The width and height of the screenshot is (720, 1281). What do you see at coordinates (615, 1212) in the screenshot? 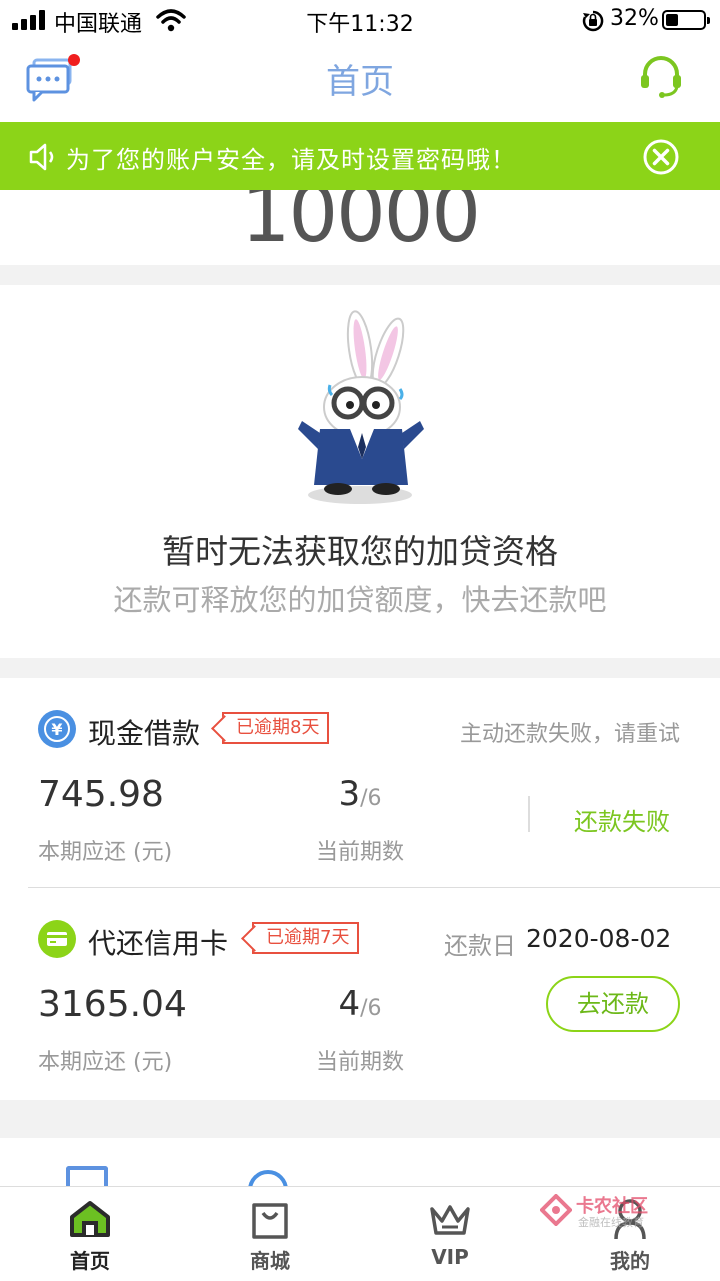
I see `watermark: 卡农社区 金融在线教育` at bounding box center [615, 1212].